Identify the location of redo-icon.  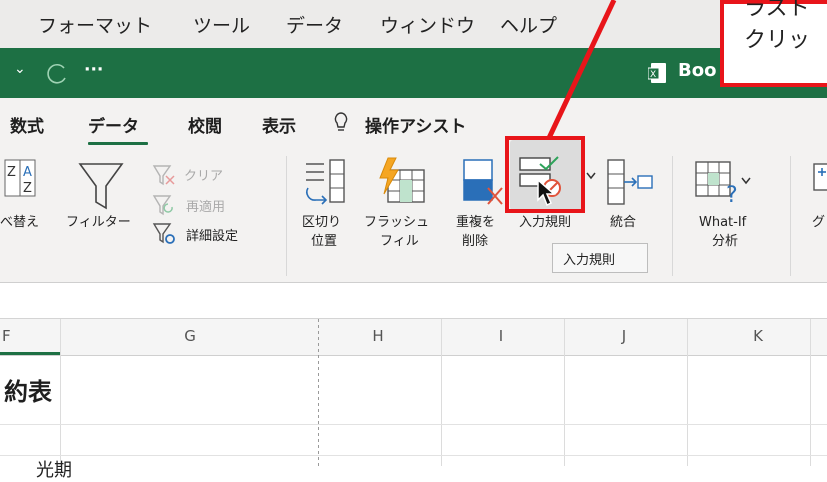
(57, 74).